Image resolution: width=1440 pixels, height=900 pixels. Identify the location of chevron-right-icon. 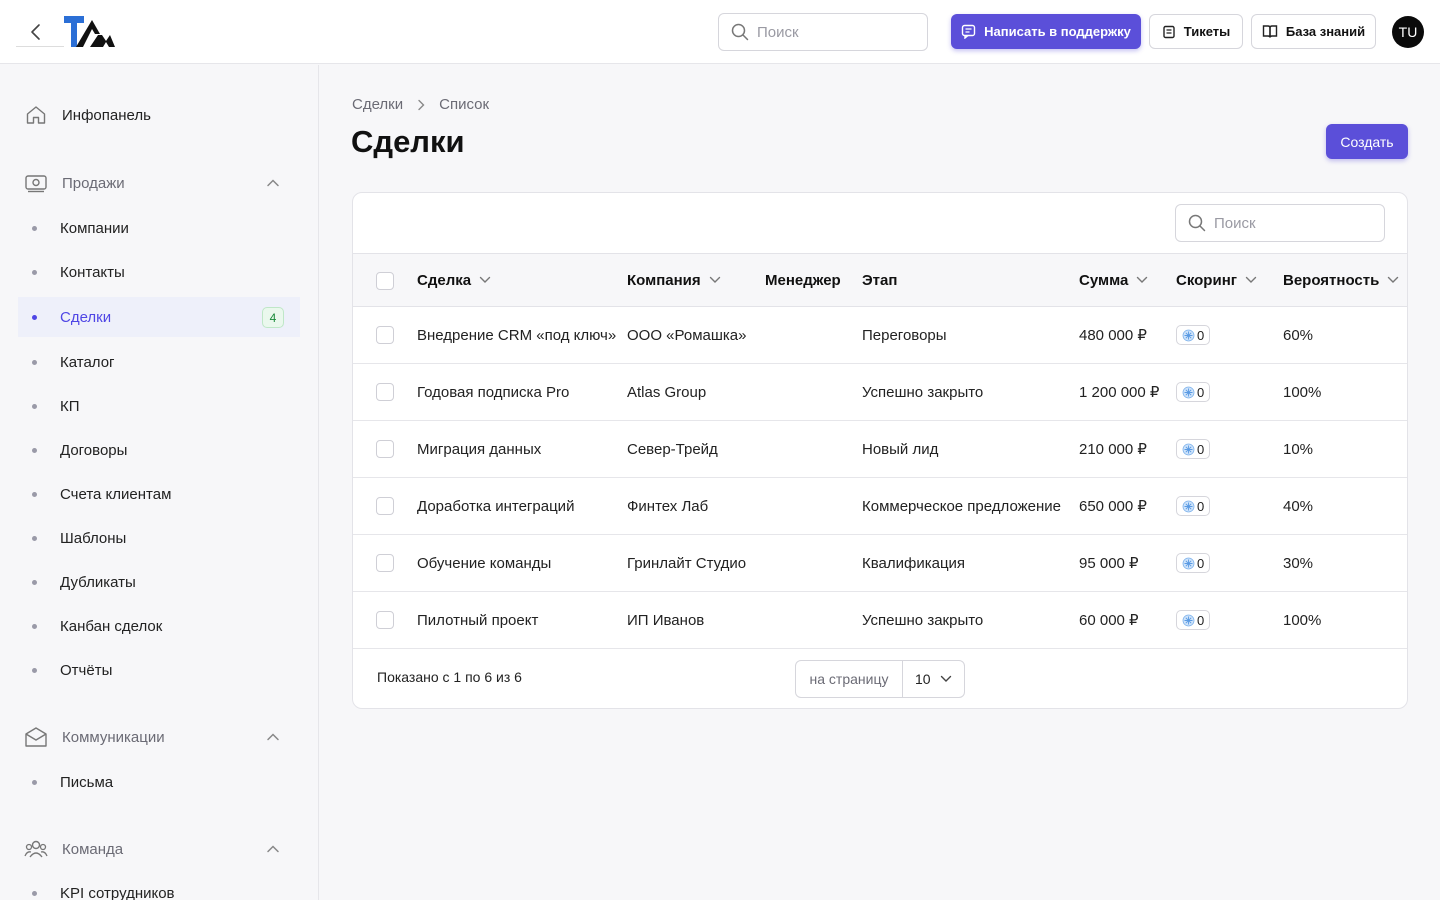
(421, 104).